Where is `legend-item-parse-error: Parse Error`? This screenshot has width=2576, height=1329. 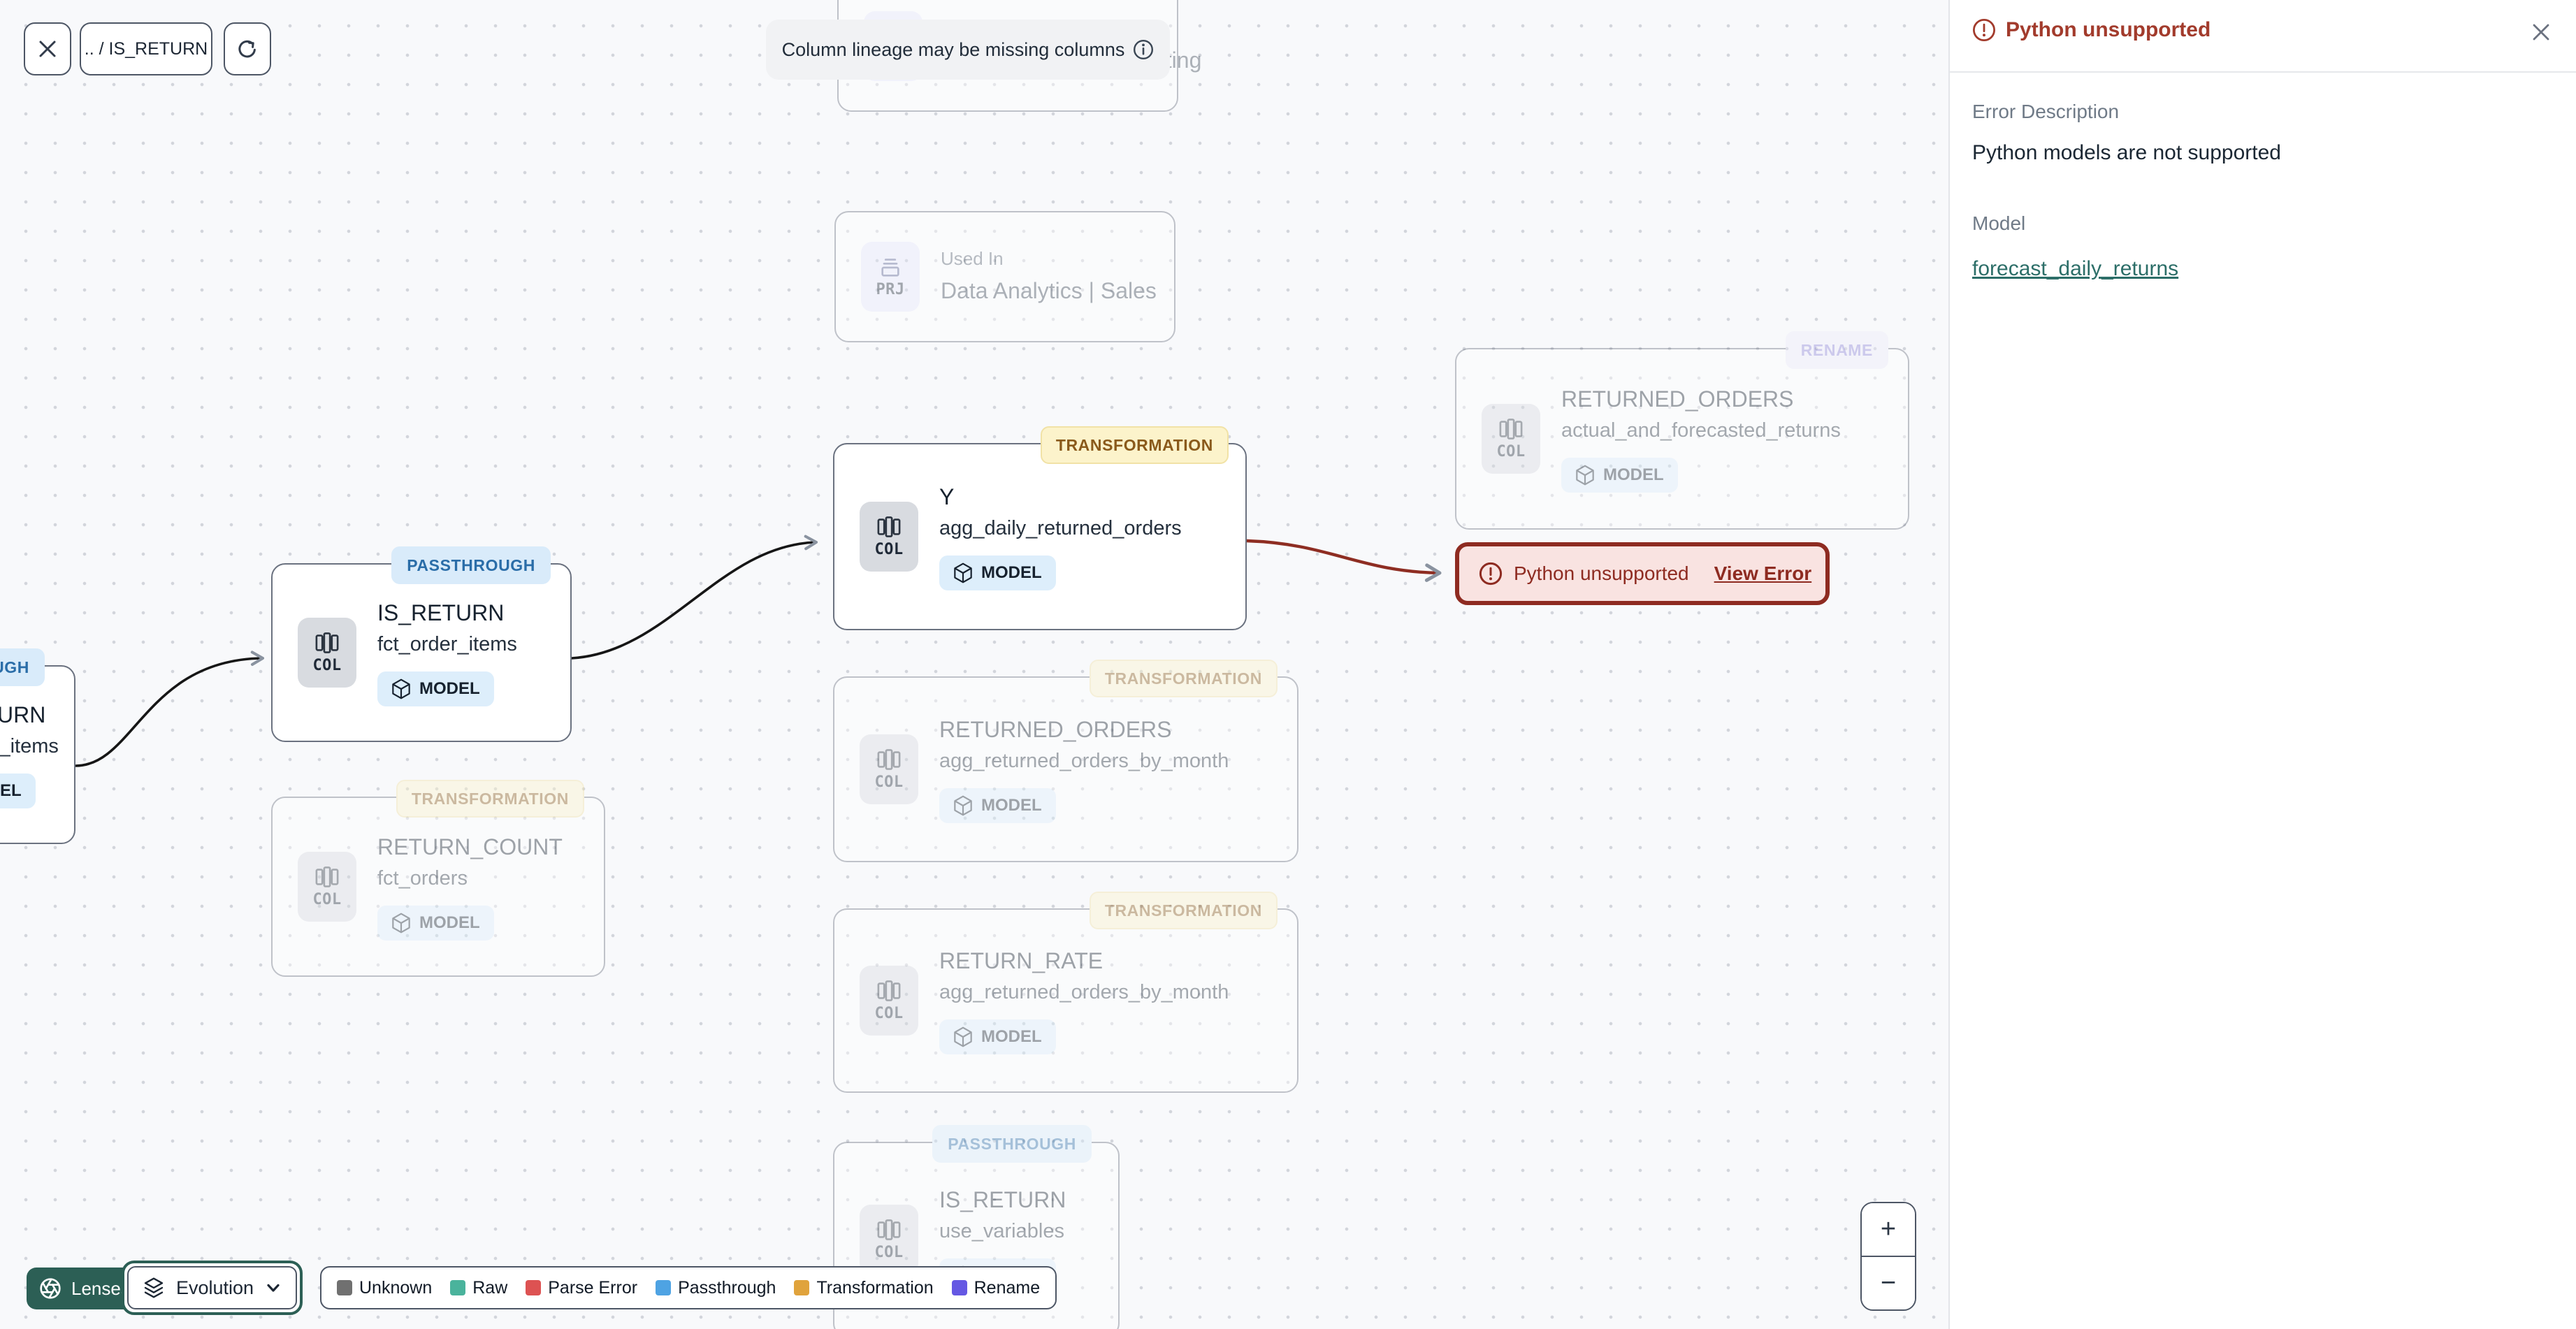 legend-item-parse-error: Parse Error is located at coordinates (581, 1288).